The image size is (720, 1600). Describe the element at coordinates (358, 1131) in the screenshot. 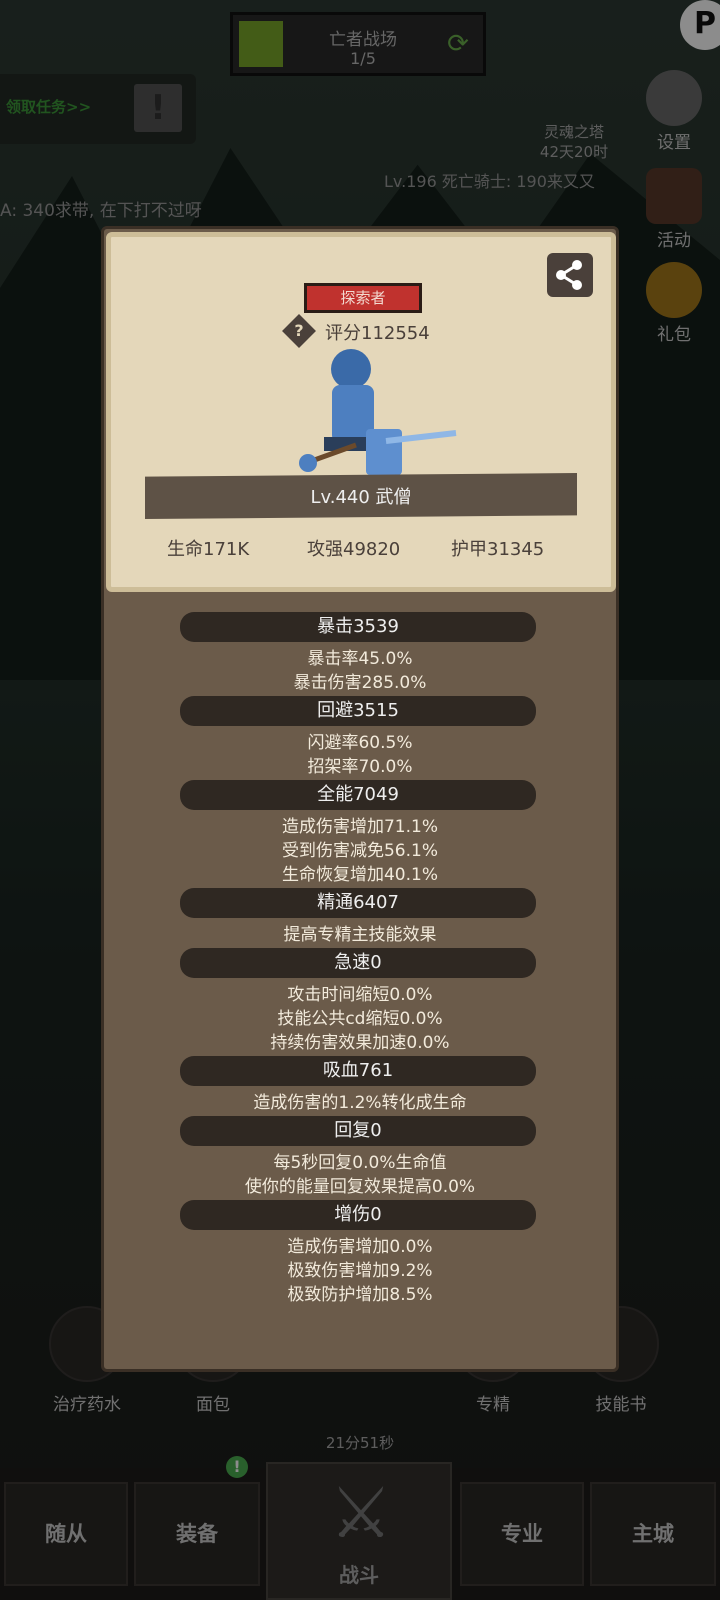

I see `attribute-title: 回复0` at that location.